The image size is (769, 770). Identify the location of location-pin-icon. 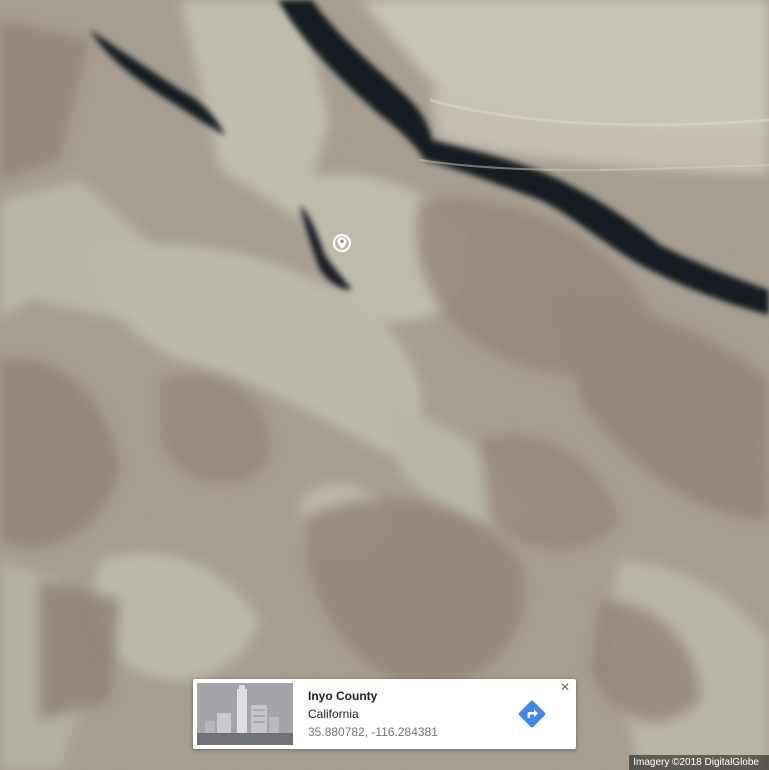
(342, 244).